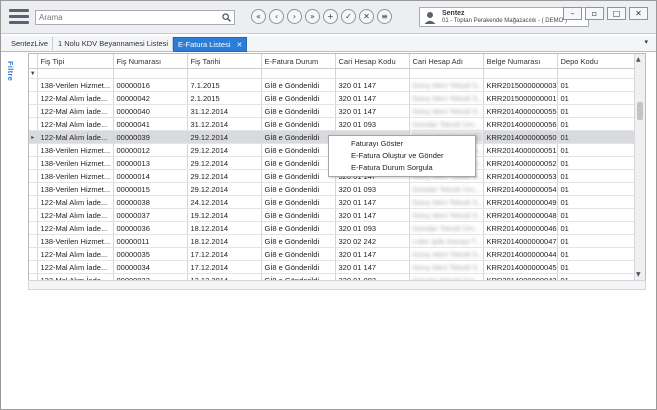 This screenshot has width=657, height=410. What do you see at coordinates (226, 17) in the screenshot?
I see `search-icon` at bounding box center [226, 17].